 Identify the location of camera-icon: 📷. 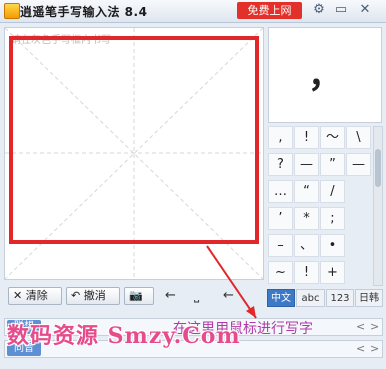
(136, 295).